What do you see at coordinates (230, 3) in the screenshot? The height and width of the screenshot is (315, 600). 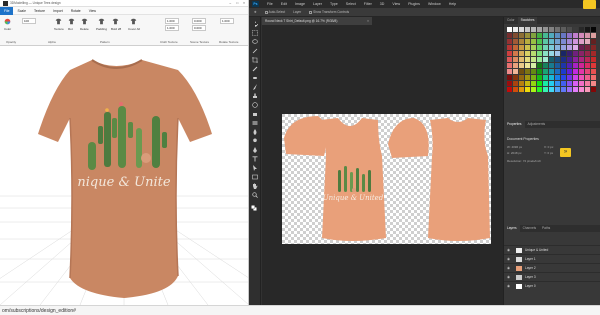 I see `minimize-icon: –` at bounding box center [230, 3].